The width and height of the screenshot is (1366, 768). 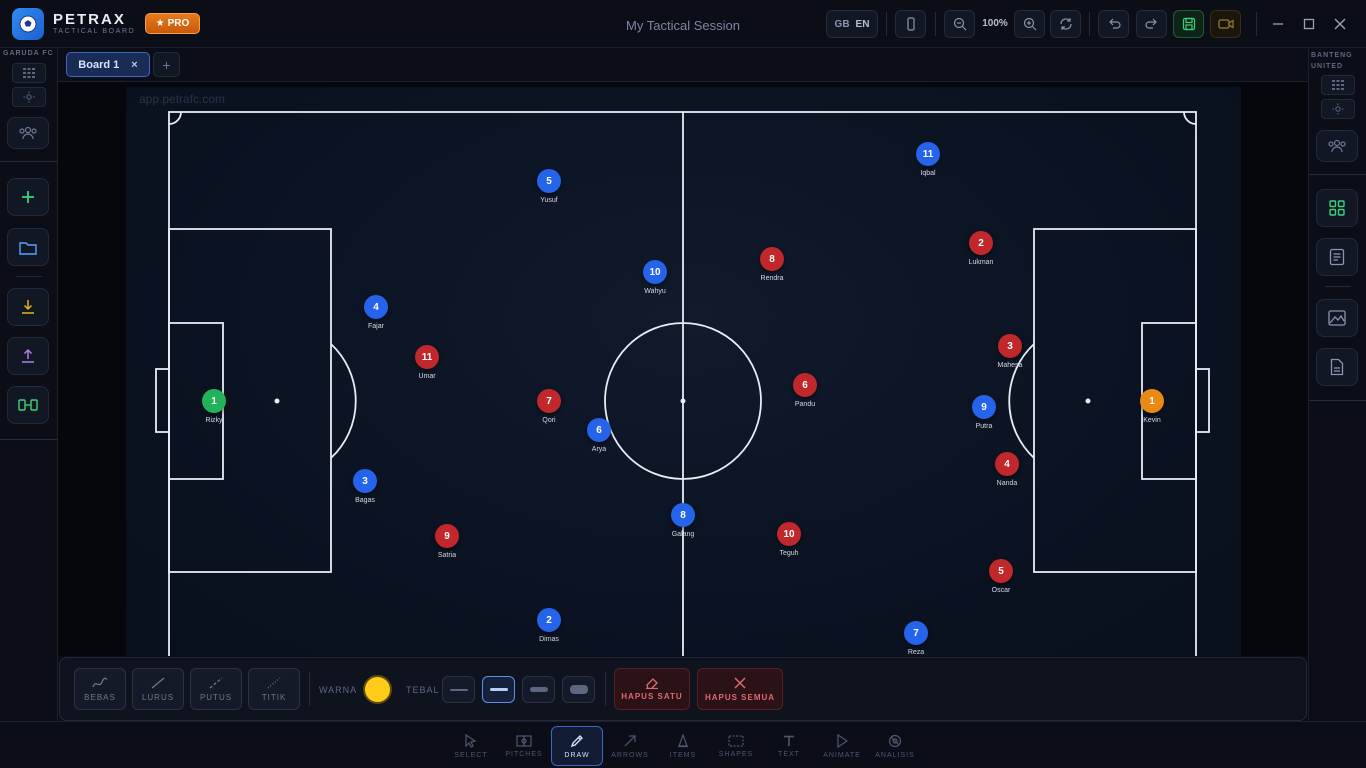 What do you see at coordinates (683, 65) in the screenshot?
I see `board-tabs-bar: Board 1 × +` at bounding box center [683, 65].